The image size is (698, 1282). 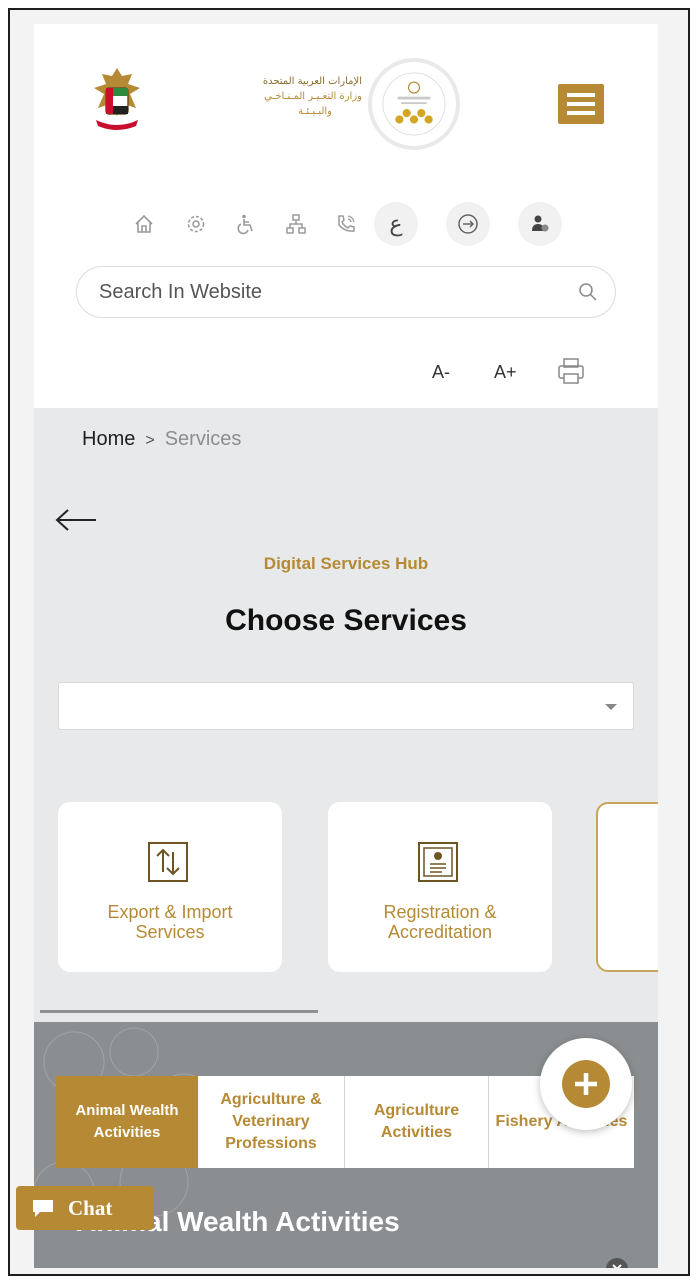 I want to click on card-label-line-2: Services, so click(x=170, y=932).